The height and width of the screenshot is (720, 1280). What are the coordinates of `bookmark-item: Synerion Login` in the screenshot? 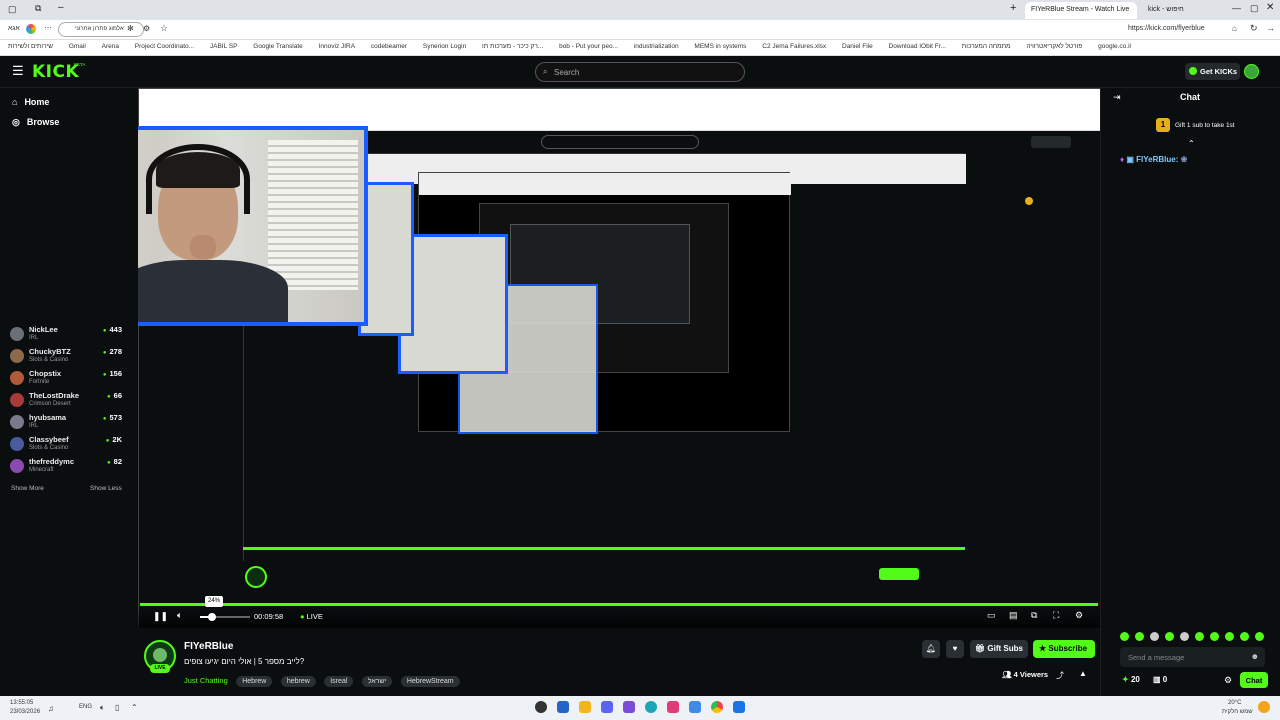 It's located at (444, 45).